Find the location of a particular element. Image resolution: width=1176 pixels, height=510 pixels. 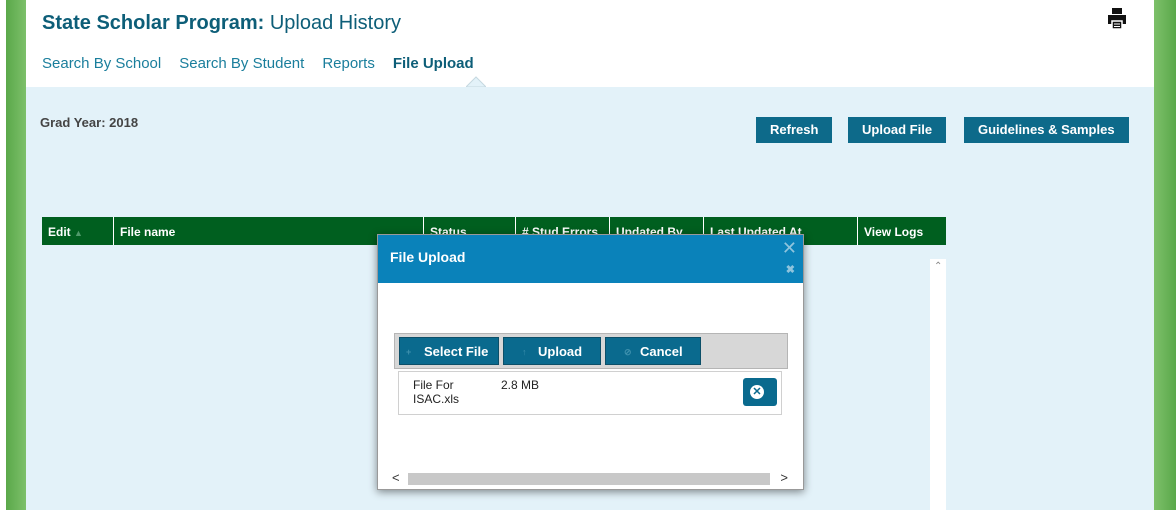

scroll-left-icon: < is located at coordinates (396, 477).